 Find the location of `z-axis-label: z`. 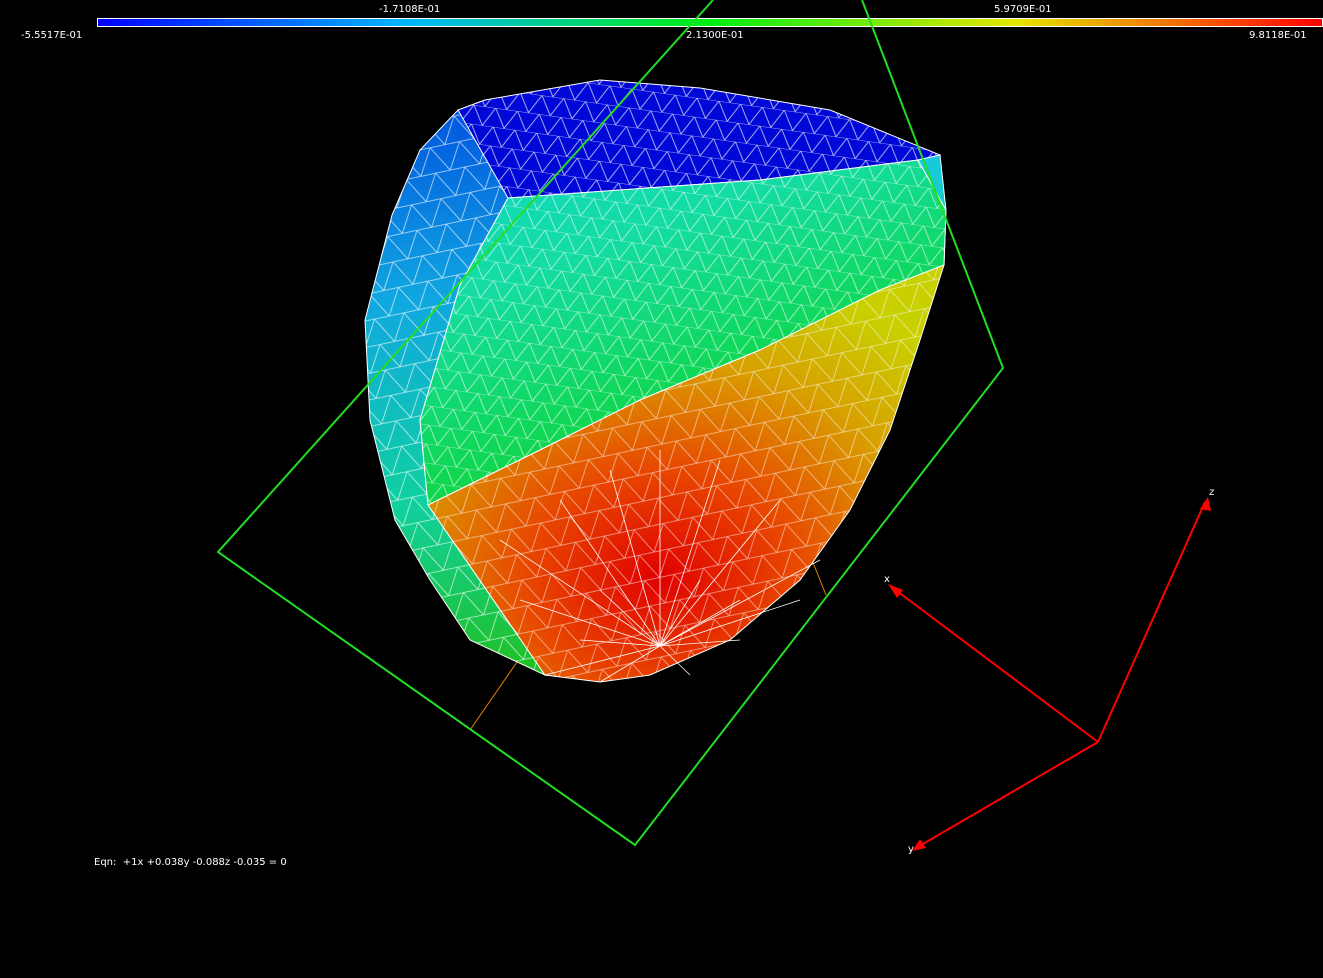

z-axis-label: z is located at coordinates (1211, 492).